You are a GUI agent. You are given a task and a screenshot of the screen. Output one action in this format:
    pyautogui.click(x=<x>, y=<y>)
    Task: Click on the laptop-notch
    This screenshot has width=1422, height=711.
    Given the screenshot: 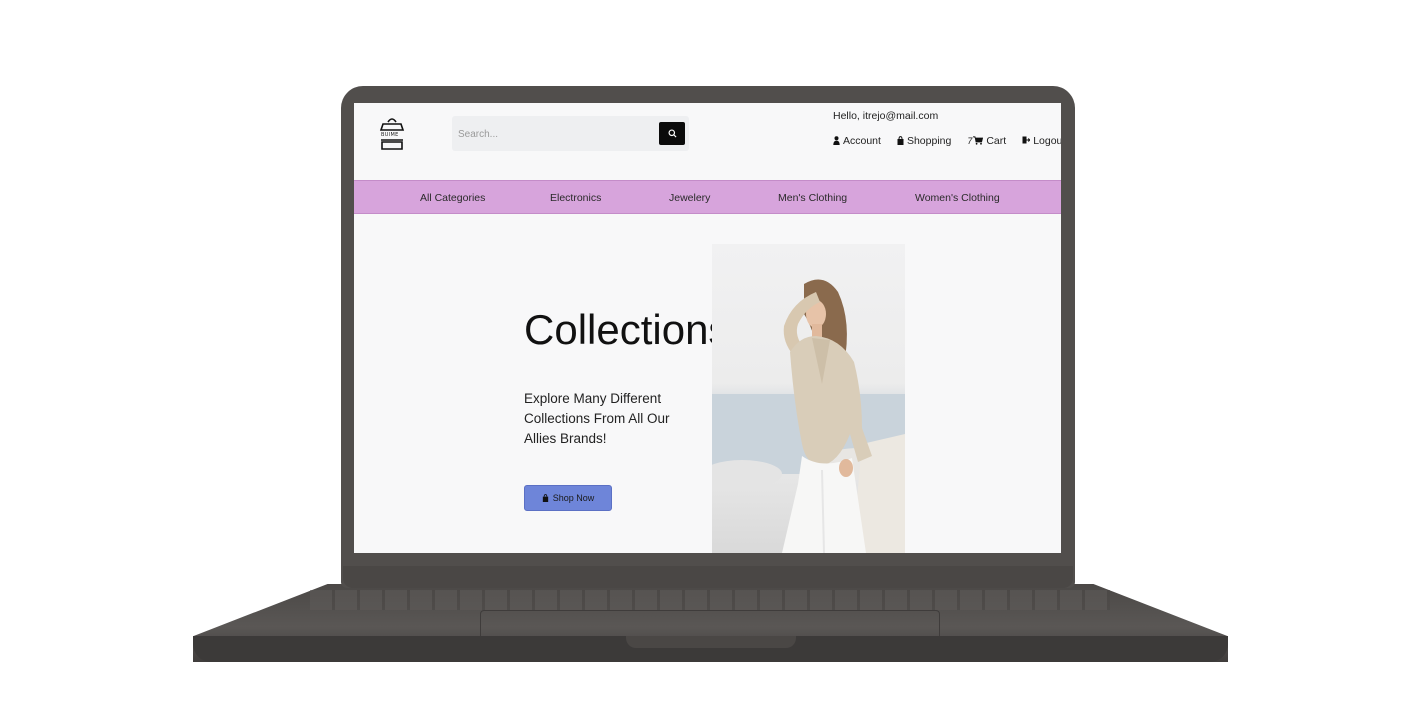 What is the action you would take?
    pyautogui.click(x=711, y=642)
    